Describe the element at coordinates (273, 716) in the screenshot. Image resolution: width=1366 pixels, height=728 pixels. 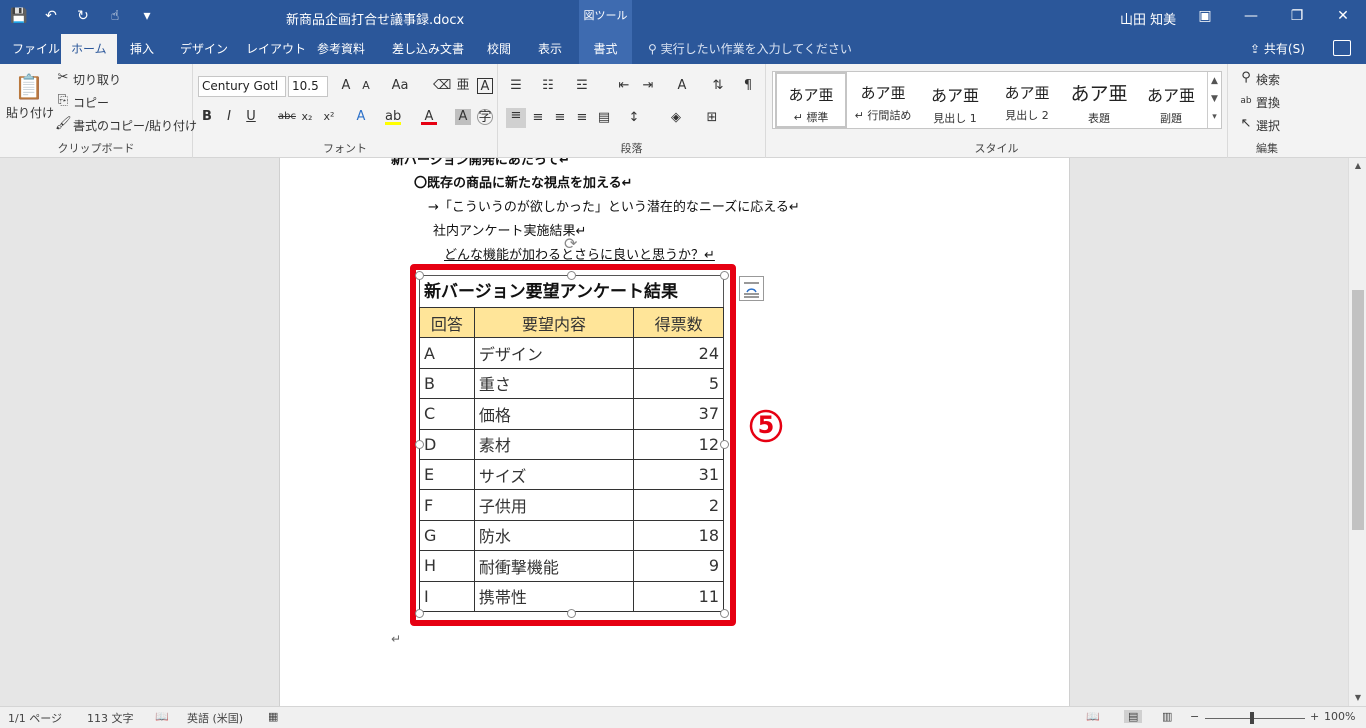
I see `macro-icon: ▦` at that location.